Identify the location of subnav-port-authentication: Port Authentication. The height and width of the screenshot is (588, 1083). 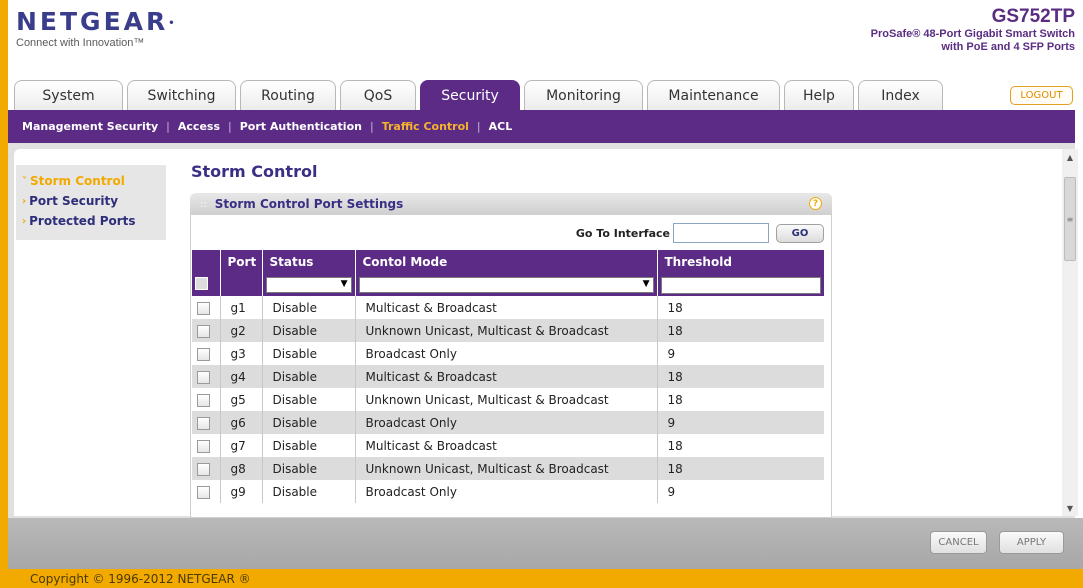
(301, 126).